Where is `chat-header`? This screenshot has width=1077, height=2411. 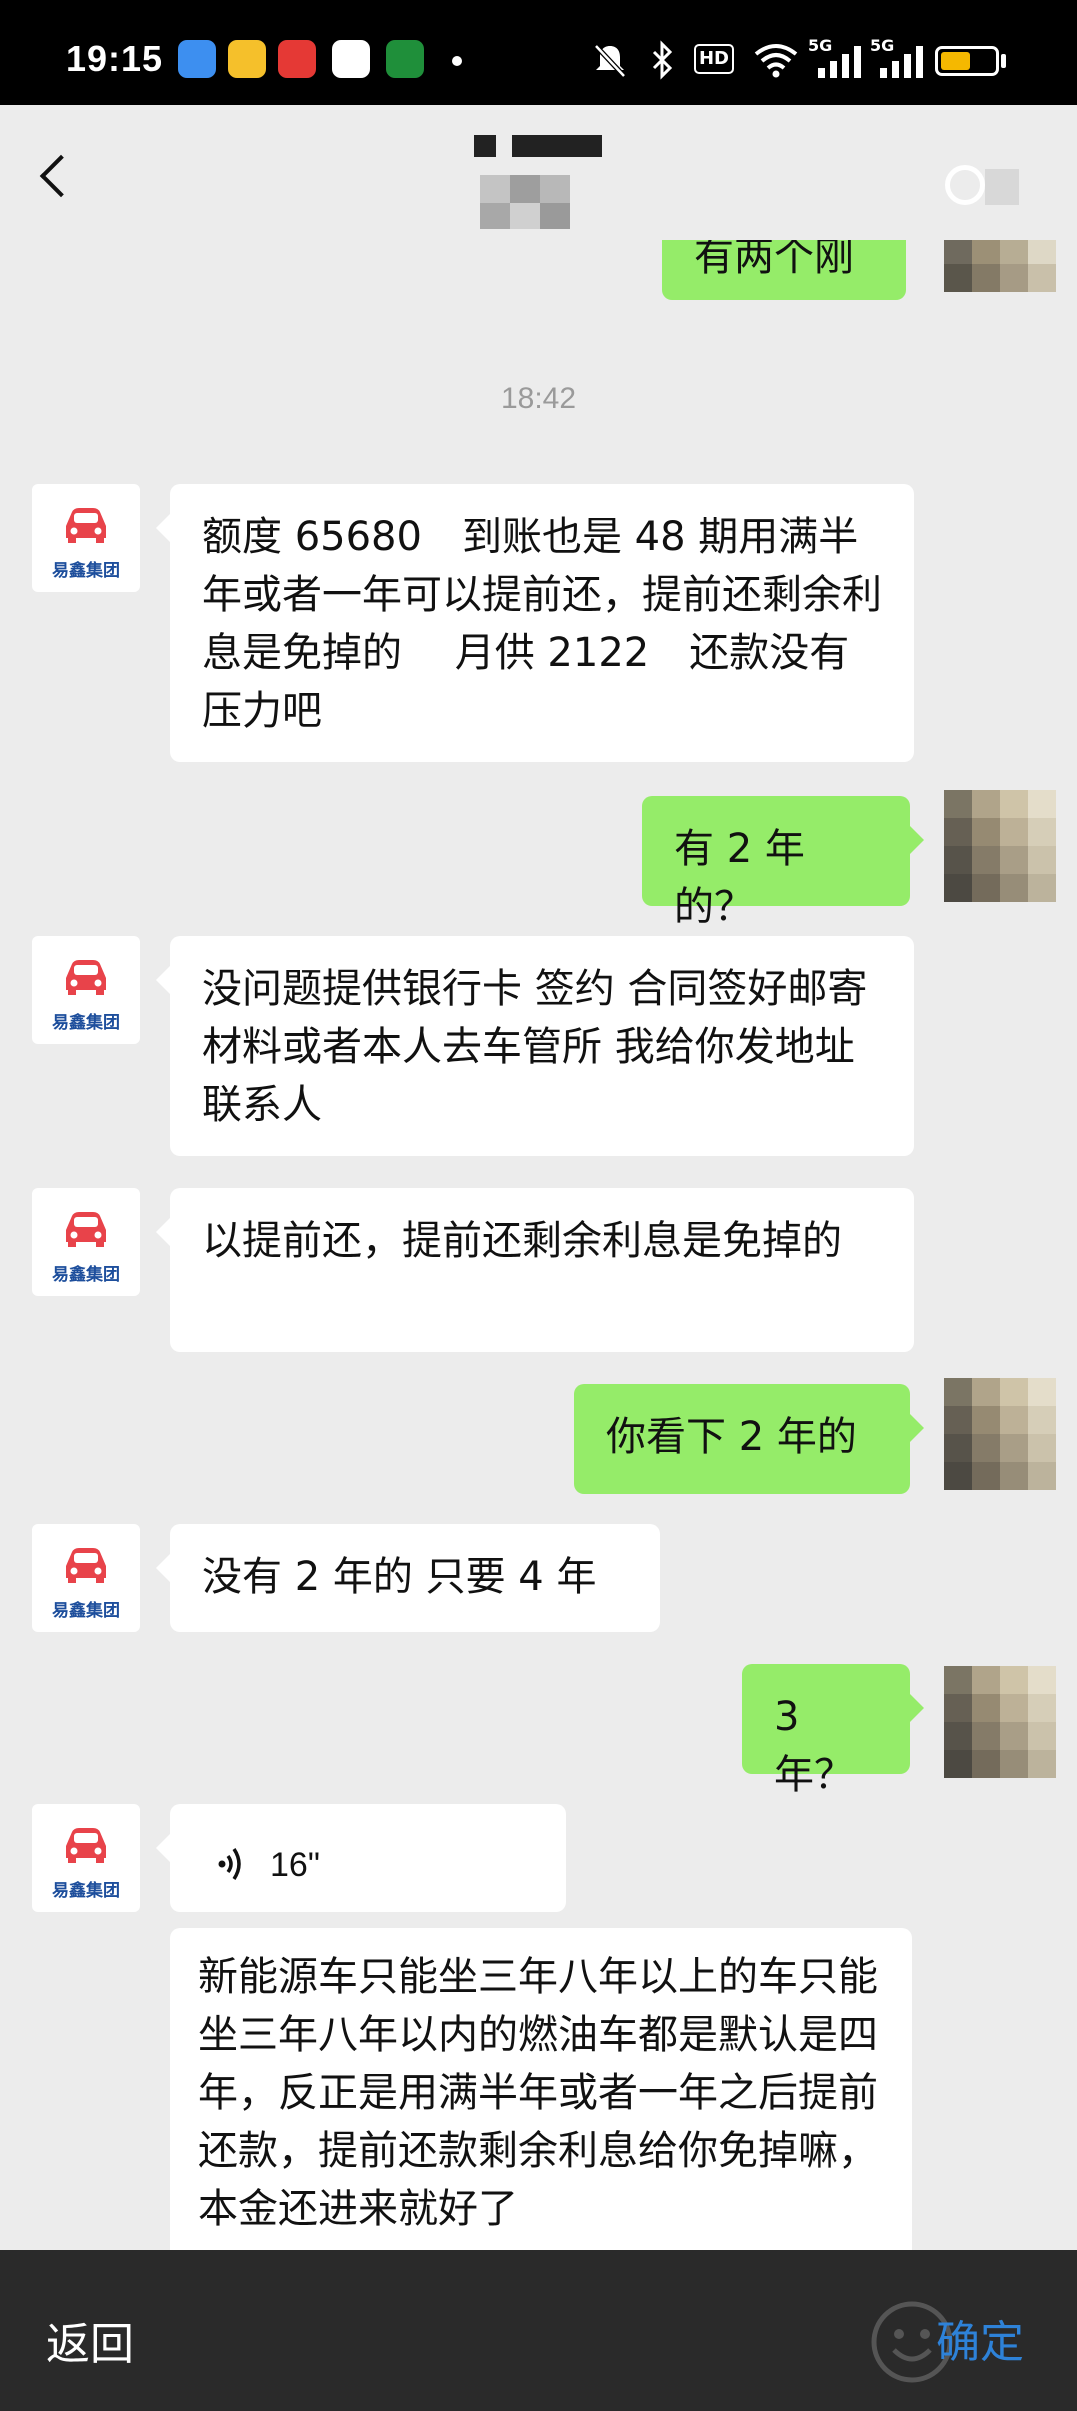 chat-header is located at coordinates (538, 172).